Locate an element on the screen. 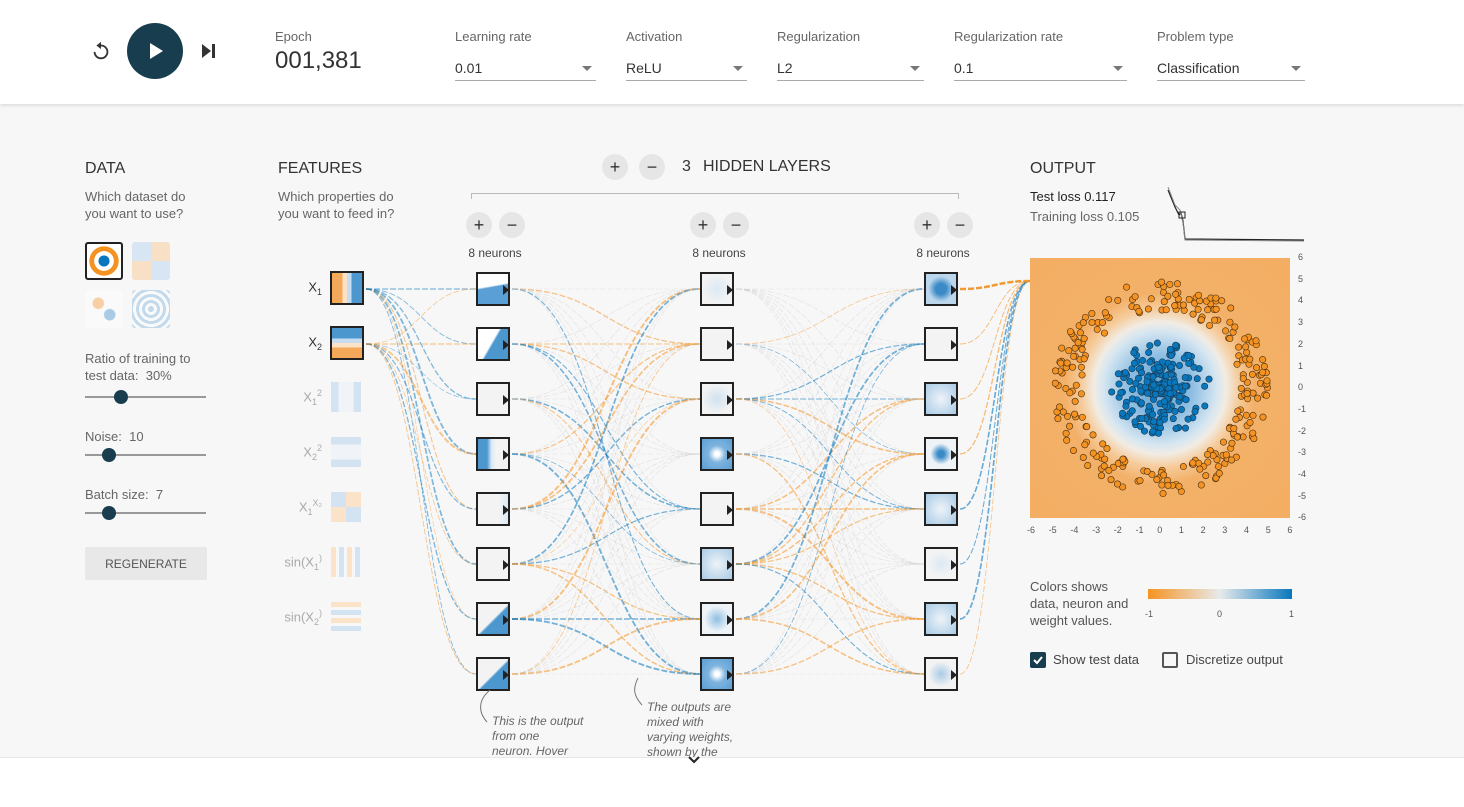 This screenshot has height=807, width=1464. noise-slider is located at coordinates (145, 455).